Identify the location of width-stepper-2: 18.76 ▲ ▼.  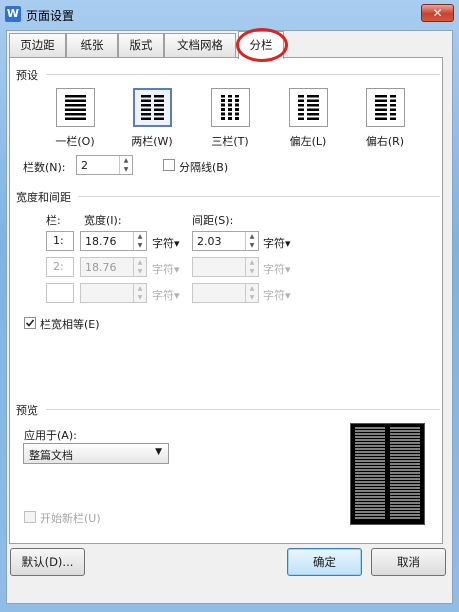
(113, 267).